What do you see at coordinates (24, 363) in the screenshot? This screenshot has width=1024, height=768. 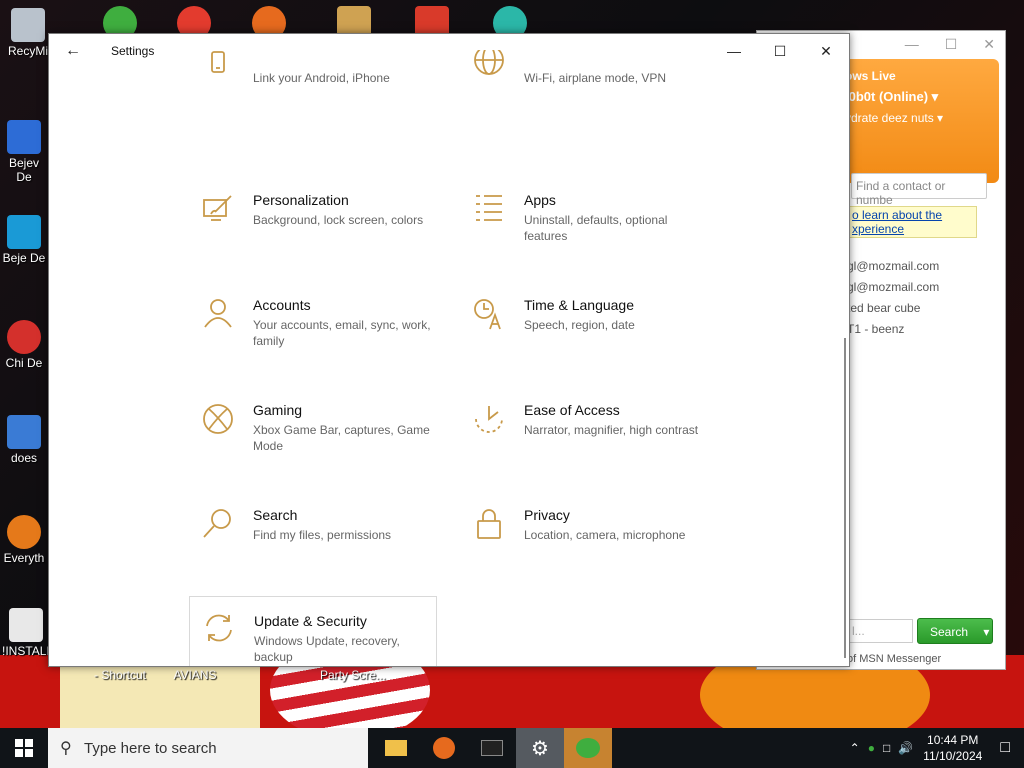 I see `desktop-icon-label: Chi De` at bounding box center [24, 363].